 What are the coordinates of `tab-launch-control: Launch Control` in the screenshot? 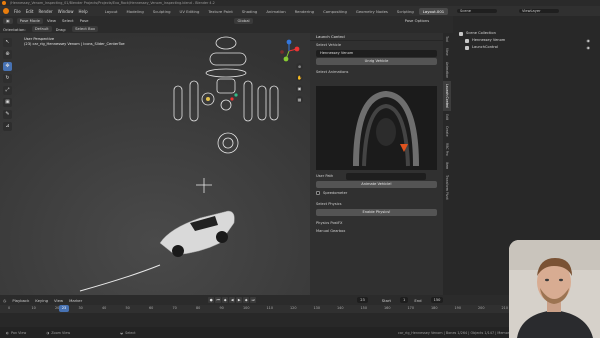 It's located at (447, 96).